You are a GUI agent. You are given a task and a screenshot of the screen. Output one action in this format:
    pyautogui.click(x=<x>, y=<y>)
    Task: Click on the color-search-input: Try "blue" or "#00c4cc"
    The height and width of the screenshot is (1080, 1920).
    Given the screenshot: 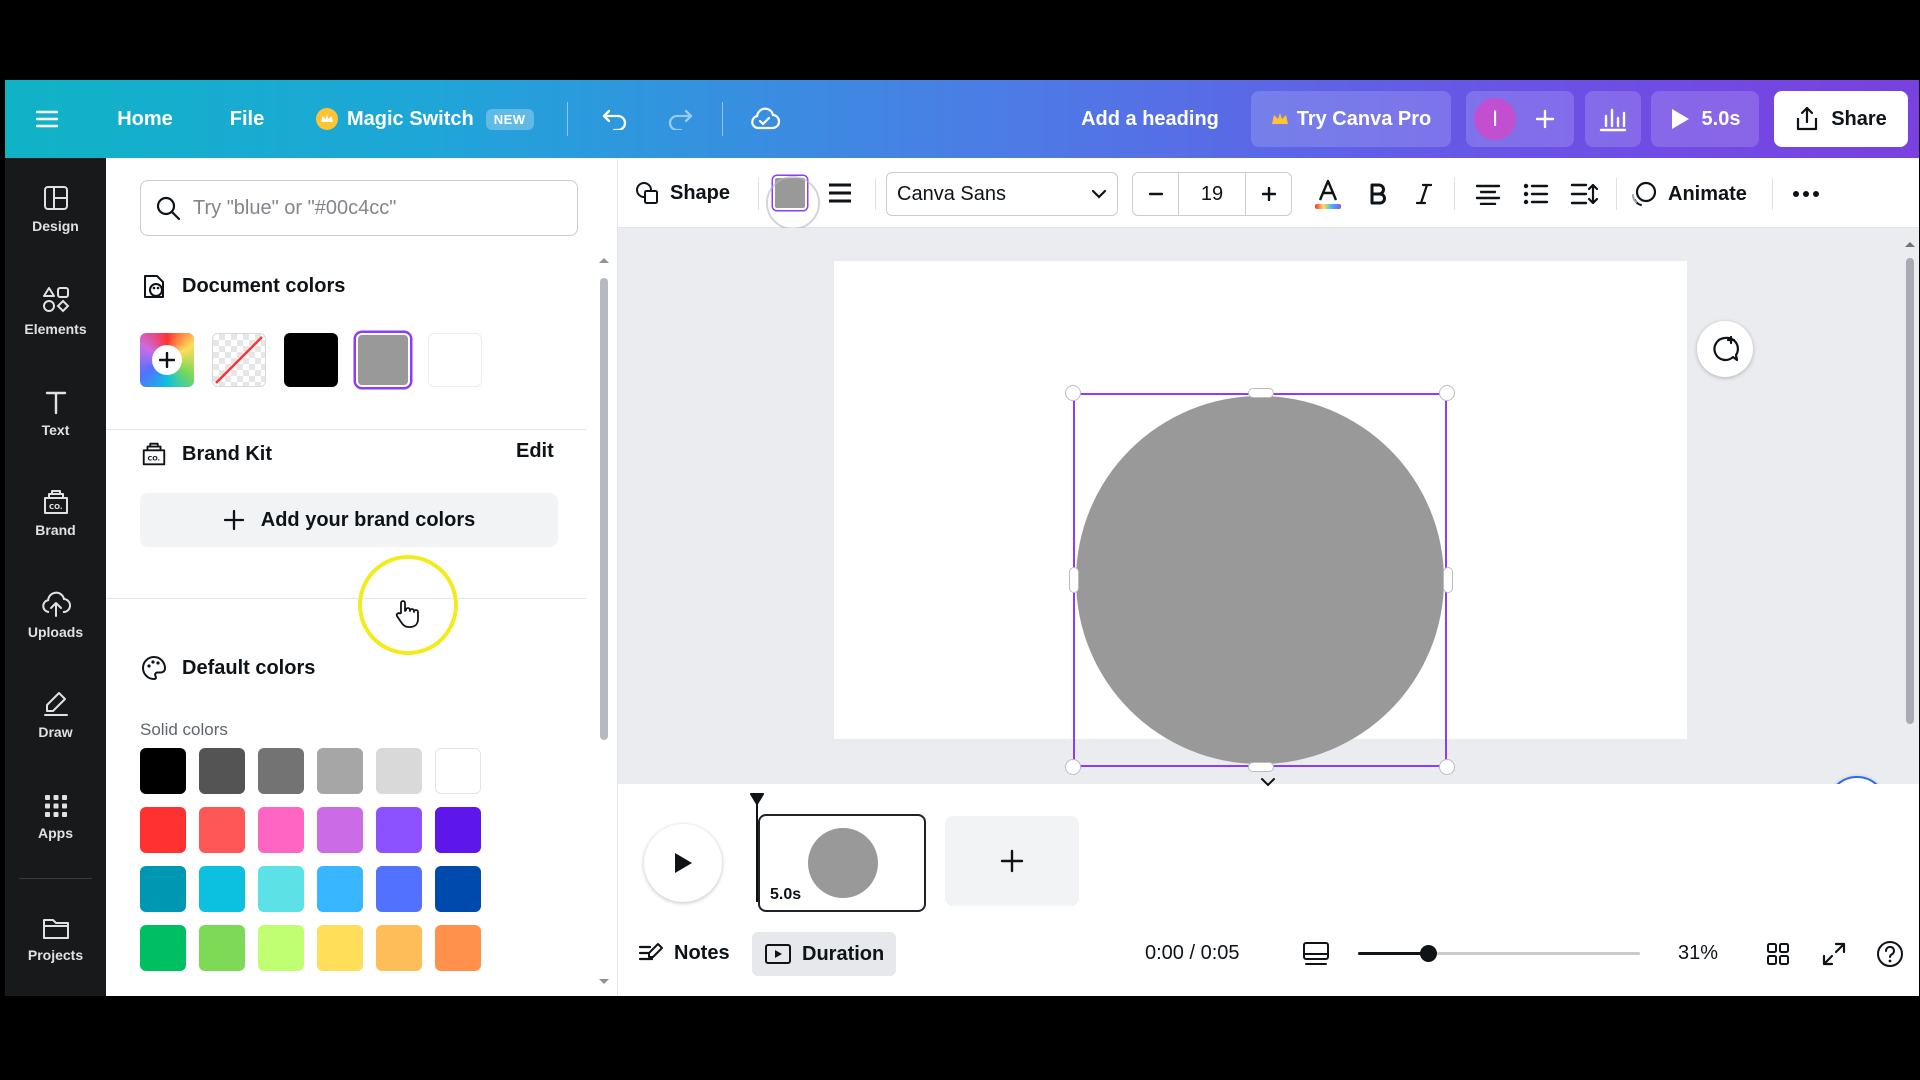 What is the action you would take?
    pyautogui.click(x=359, y=208)
    